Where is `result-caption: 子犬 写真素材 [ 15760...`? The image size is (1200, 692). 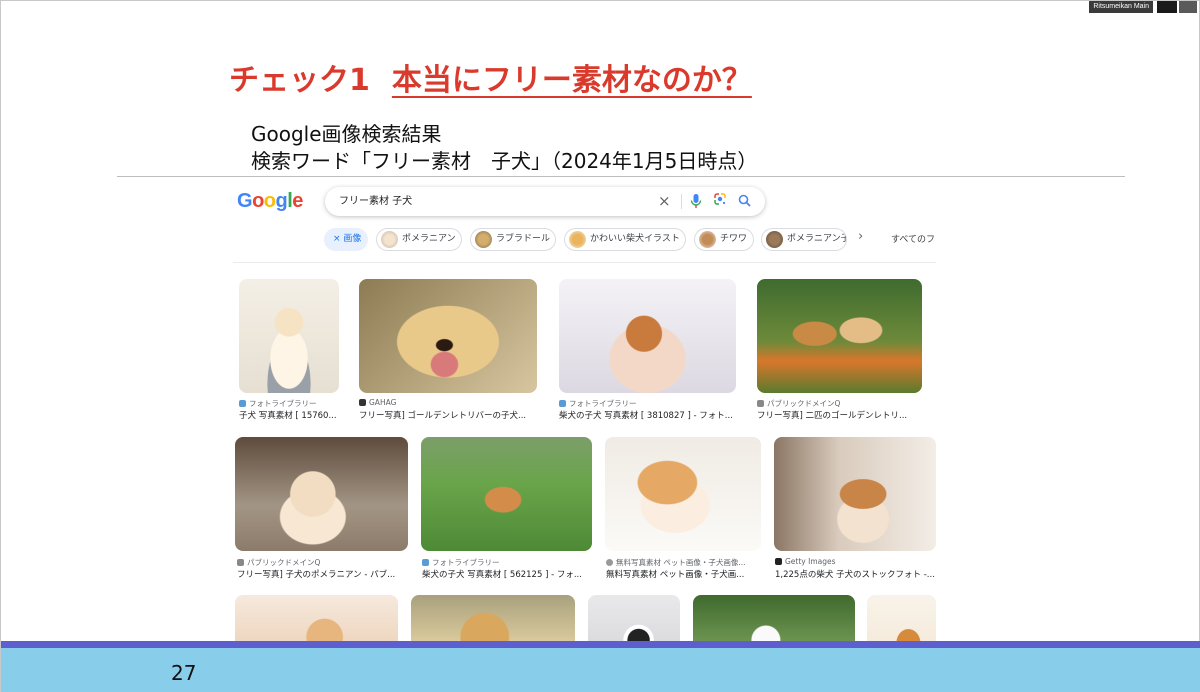 result-caption: 子犬 写真素材 [ 15760... is located at coordinates (291, 415).